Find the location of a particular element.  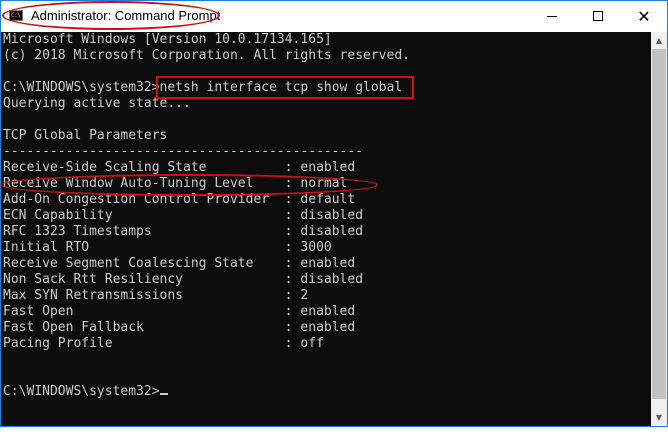

scroll-down-arrow-icon: ▼ is located at coordinates (659, 417).